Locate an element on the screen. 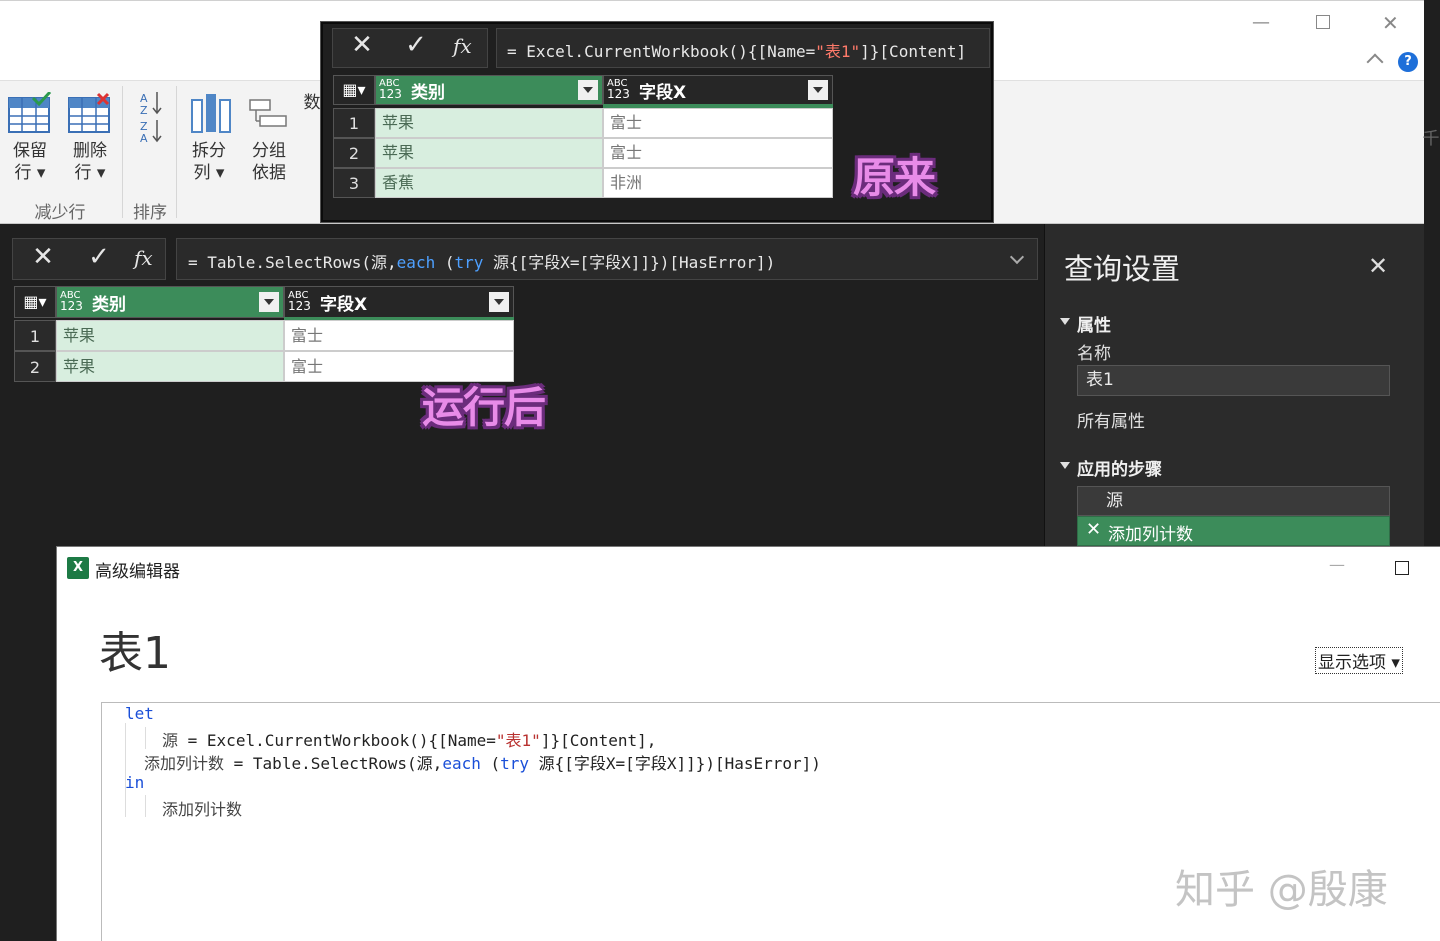 Image resolution: width=1440 pixels, height=941 pixels. group-by-button: 分组 依据 is located at coordinates (269, 138).